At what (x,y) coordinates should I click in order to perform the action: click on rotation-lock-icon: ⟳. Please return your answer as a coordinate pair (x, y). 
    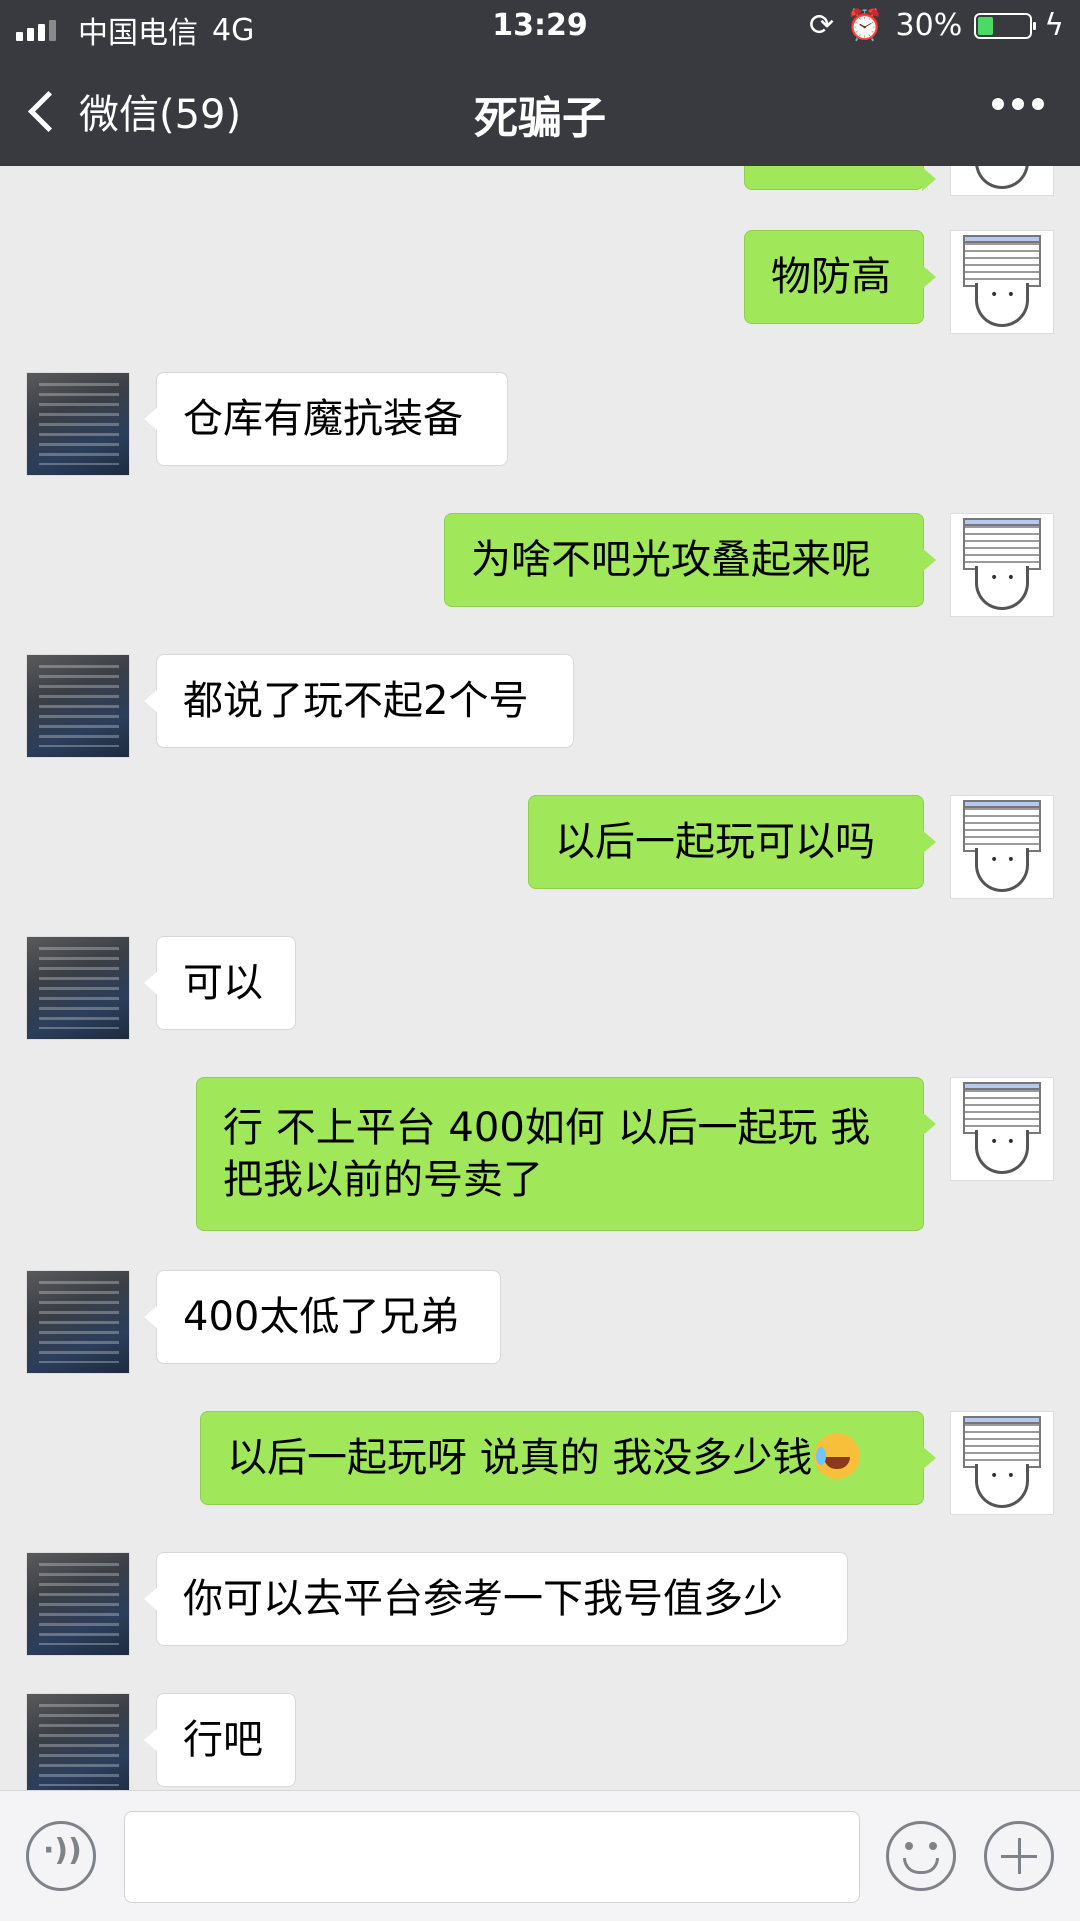
    Looking at the image, I should click on (822, 25).